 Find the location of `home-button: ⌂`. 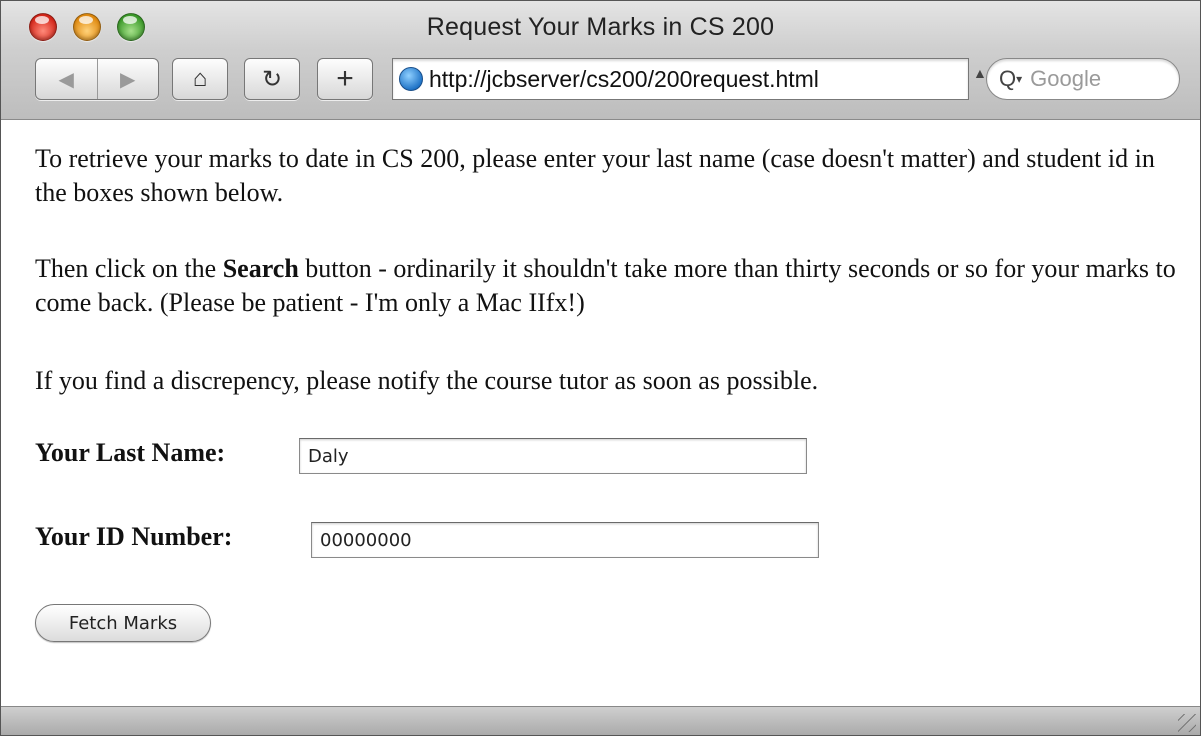

home-button: ⌂ is located at coordinates (200, 79).